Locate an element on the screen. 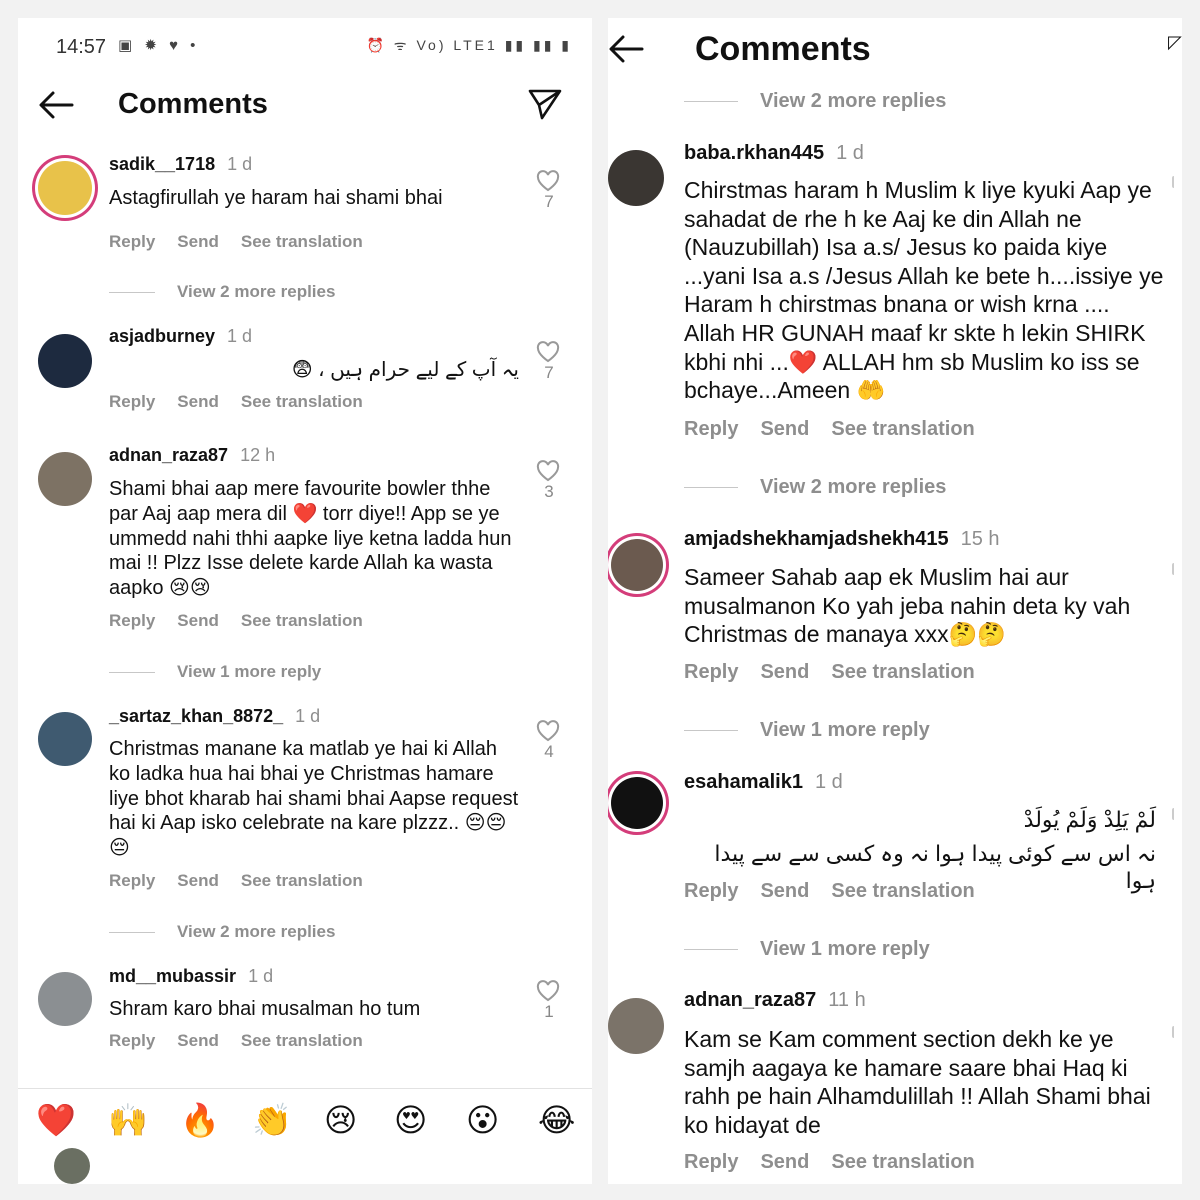 Image resolution: width=1200 pixels, height=1200 pixels. username: esahamalik1 1 d is located at coordinates (763, 782).